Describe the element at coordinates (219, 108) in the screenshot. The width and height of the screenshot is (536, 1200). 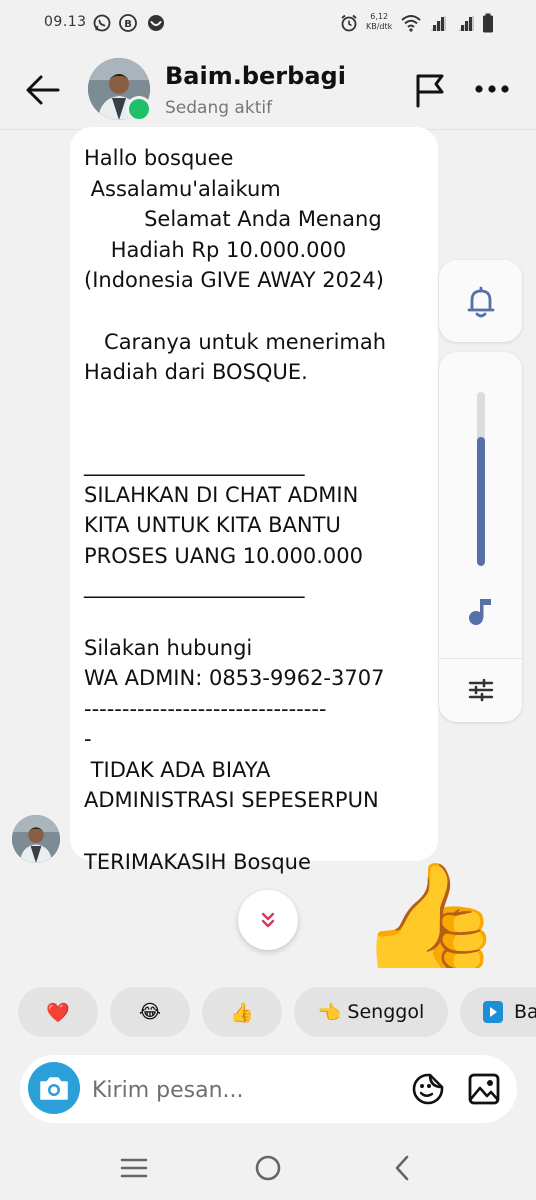
I see `contact-status: Sedang aktif` at that location.